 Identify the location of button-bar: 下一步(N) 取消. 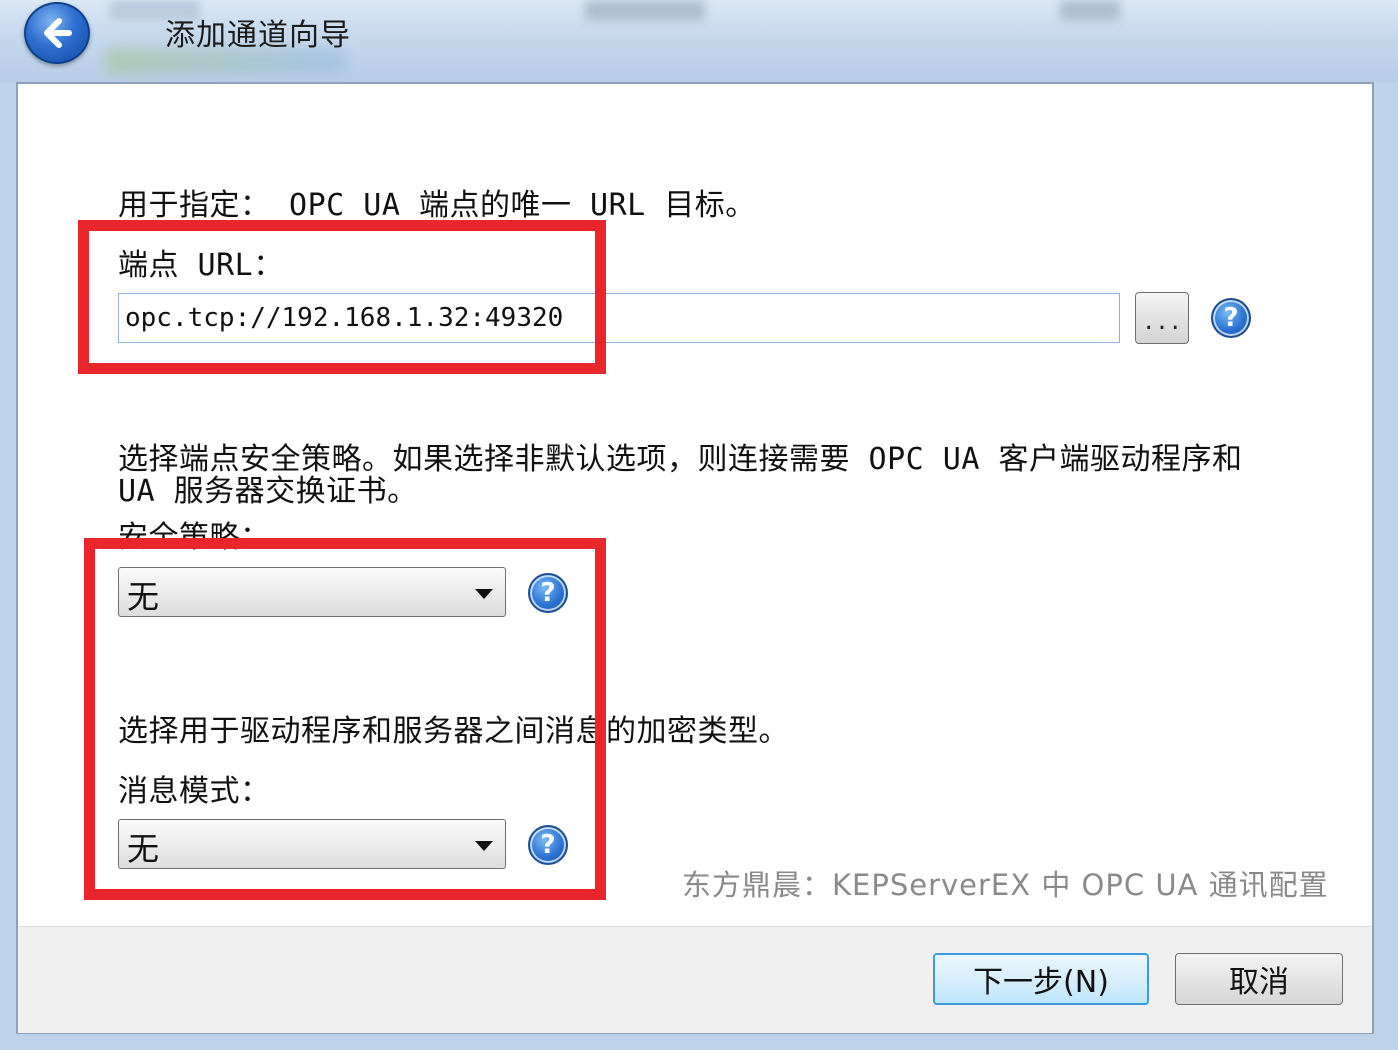
(695, 979).